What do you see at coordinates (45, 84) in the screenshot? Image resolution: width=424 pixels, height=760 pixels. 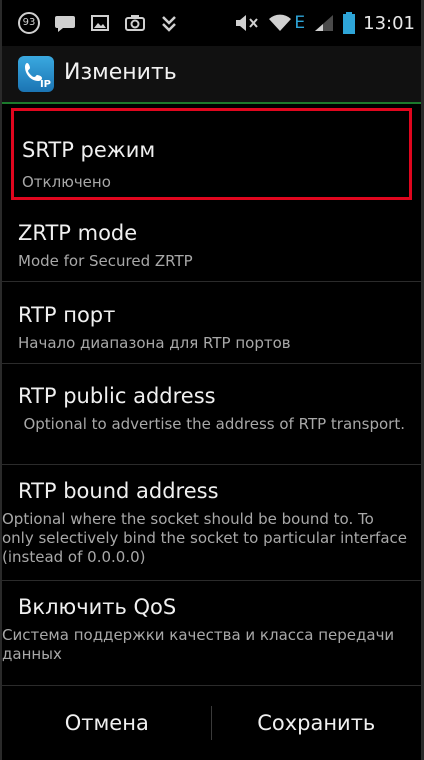 I see `app-icon-label: IP` at bounding box center [45, 84].